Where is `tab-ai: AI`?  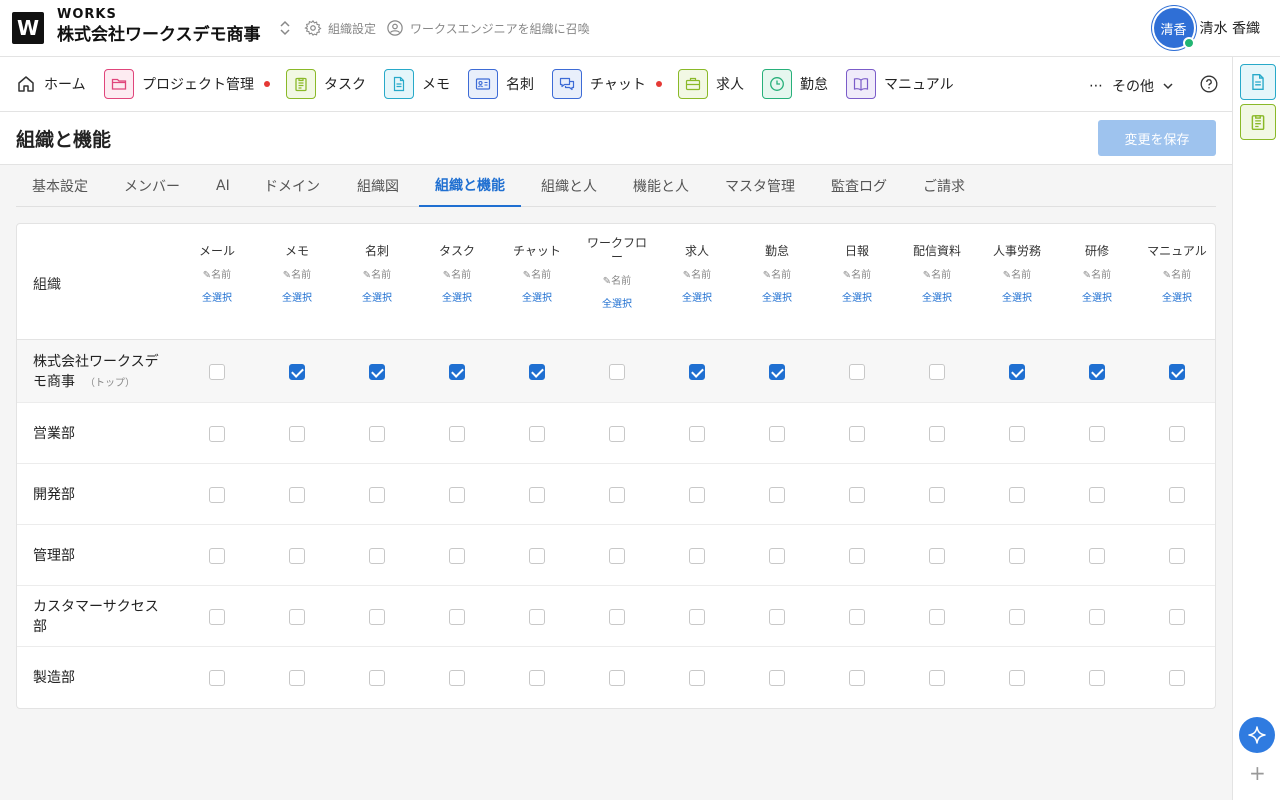 tab-ai: AI is located at coordinates (223, 186).